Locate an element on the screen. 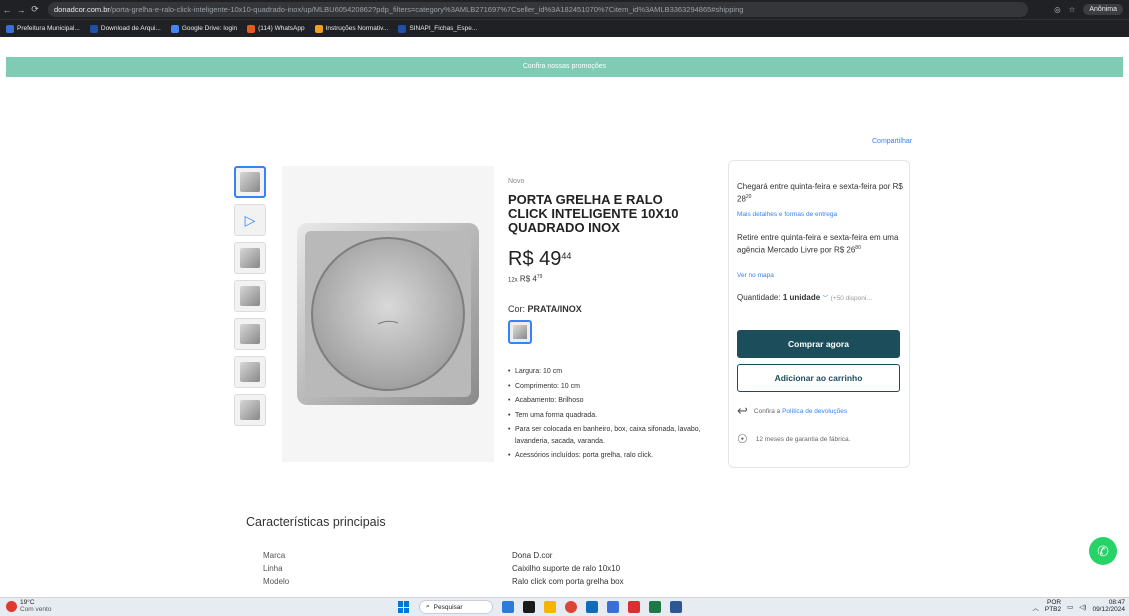  drain-grate-image is located at coordinates (388, 314).